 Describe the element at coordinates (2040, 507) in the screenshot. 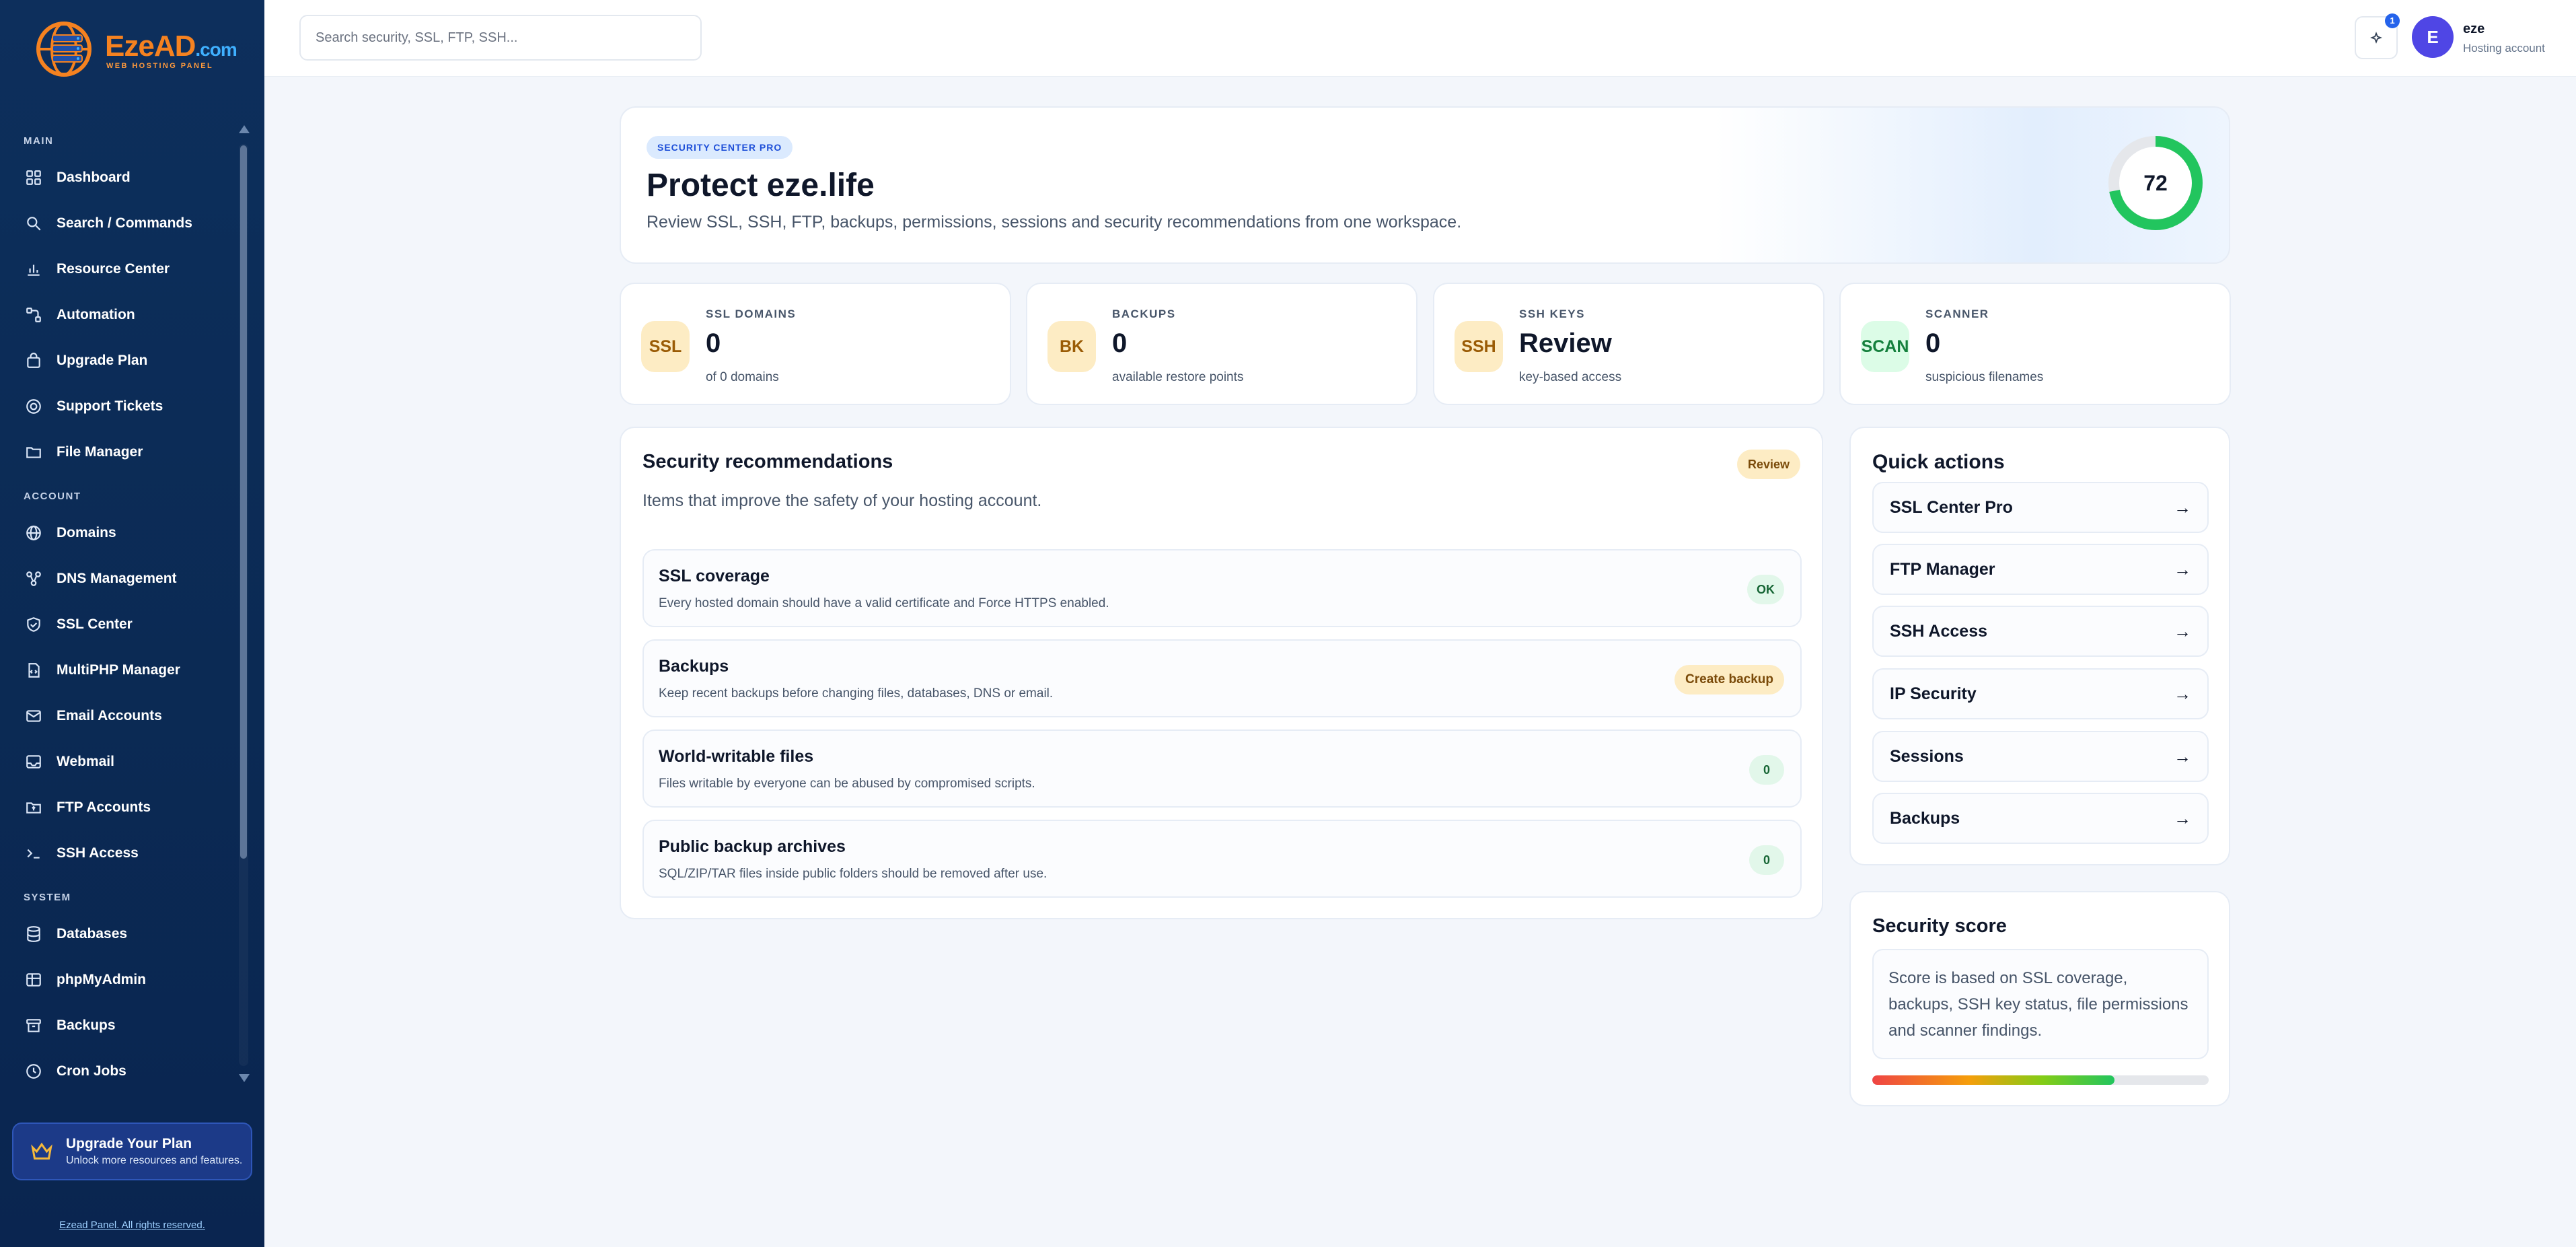

I see `quick-action-ssl-center-pro: SSL Center Pro →` at that location.